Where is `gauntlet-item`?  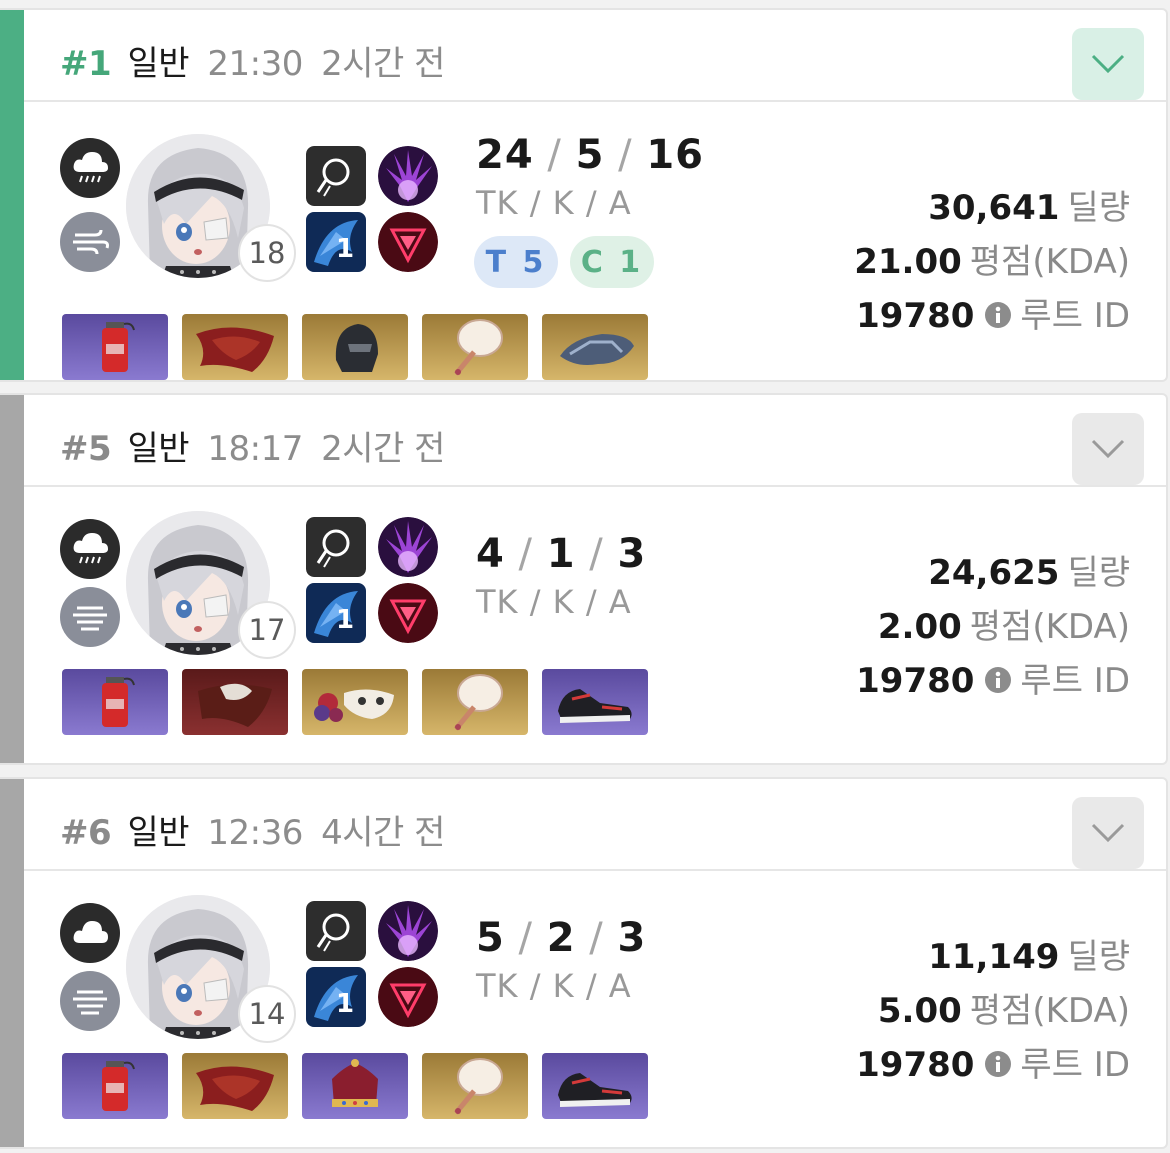
gauntlet-item is located at coordinates (595, 347).